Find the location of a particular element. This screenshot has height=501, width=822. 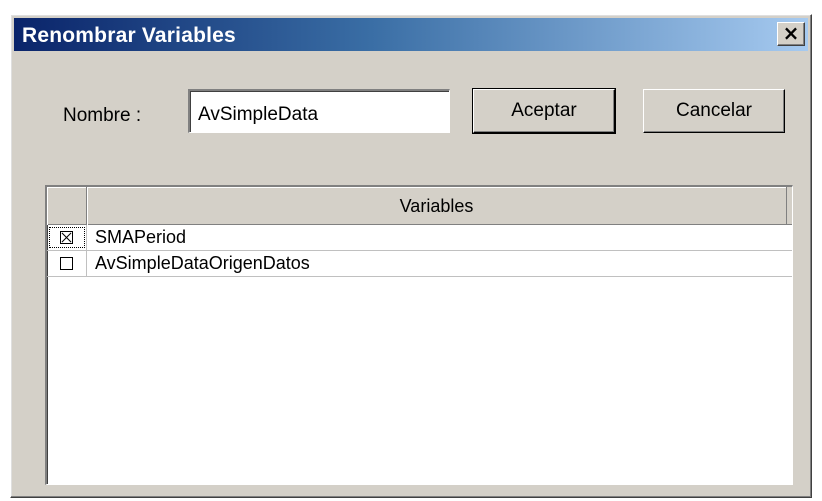

close-icon: × is located at coordinates (791, 33).